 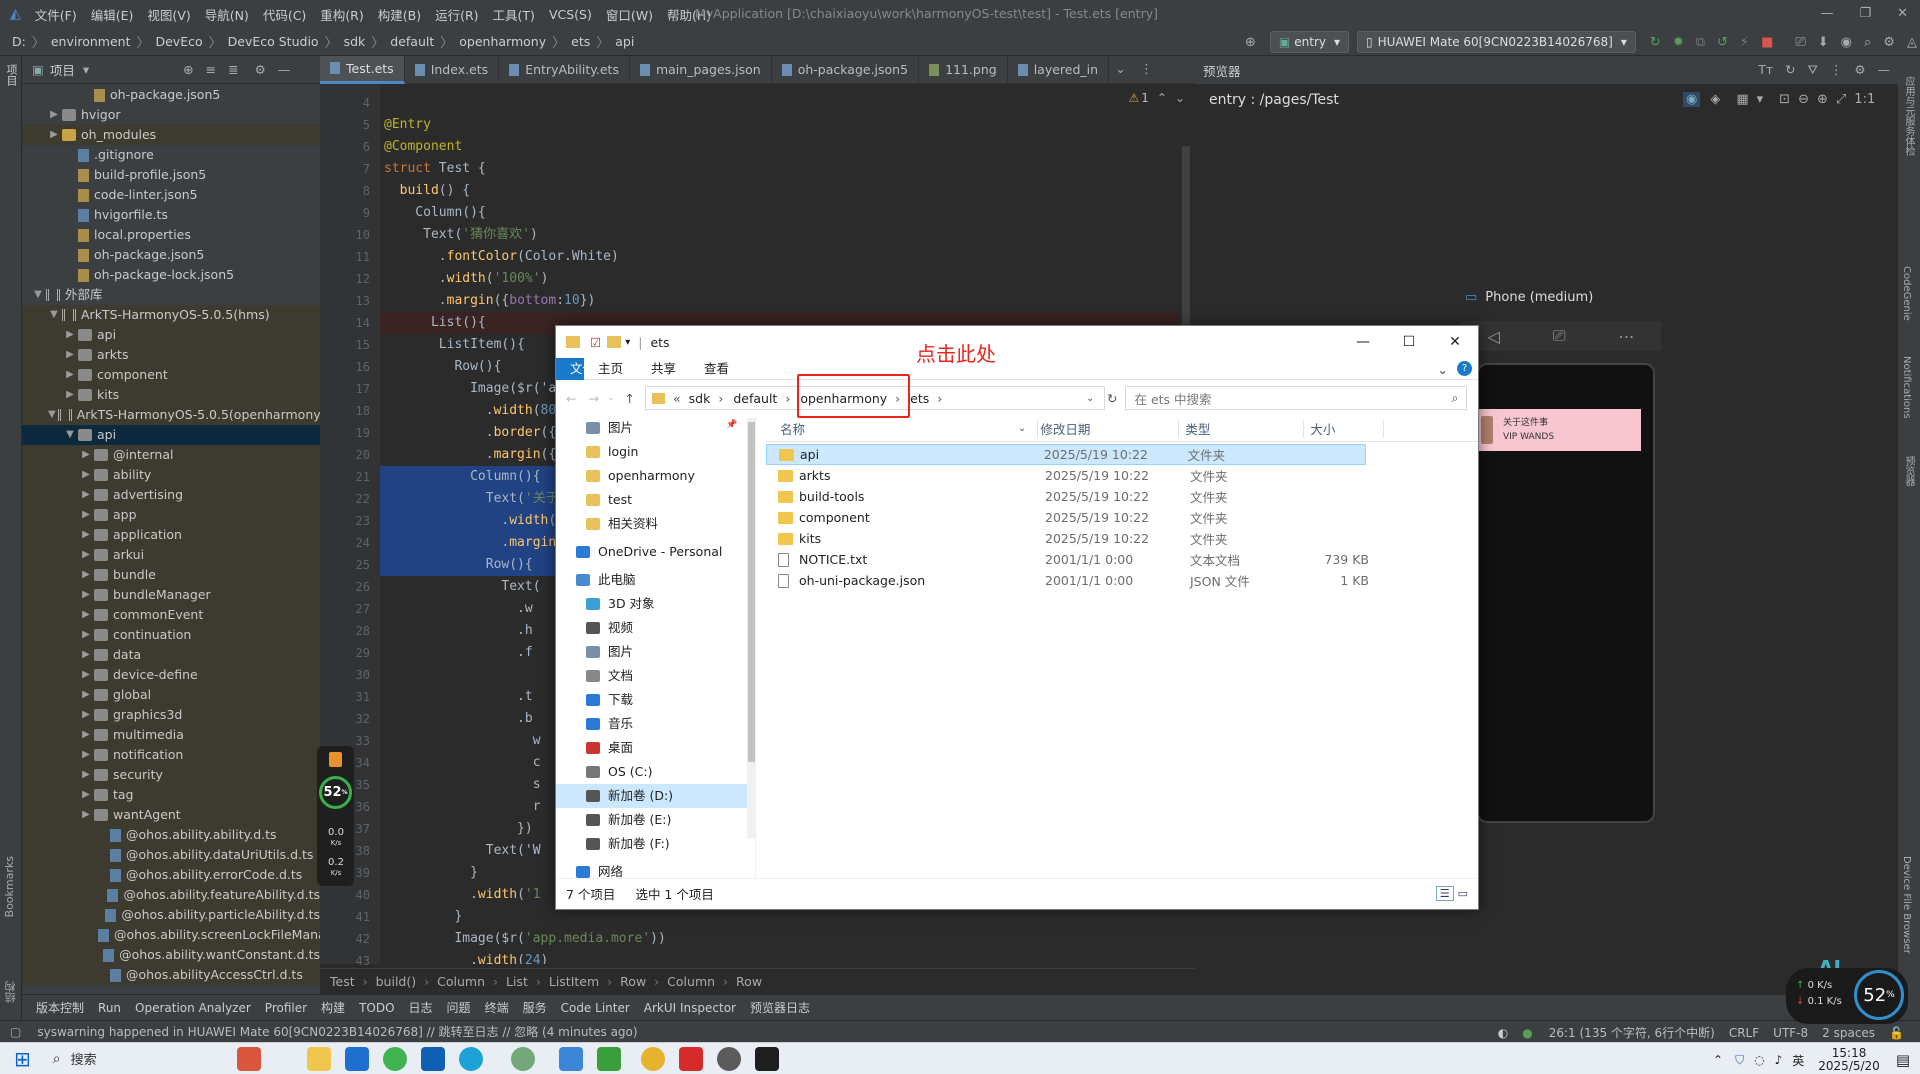 What do you see at coordinates (1847, 996) in the screenshot?
I see `network-badge: ↑ 0 K/s ↓ 0.1 K/s 52%` at bounding box center [1847, 996].